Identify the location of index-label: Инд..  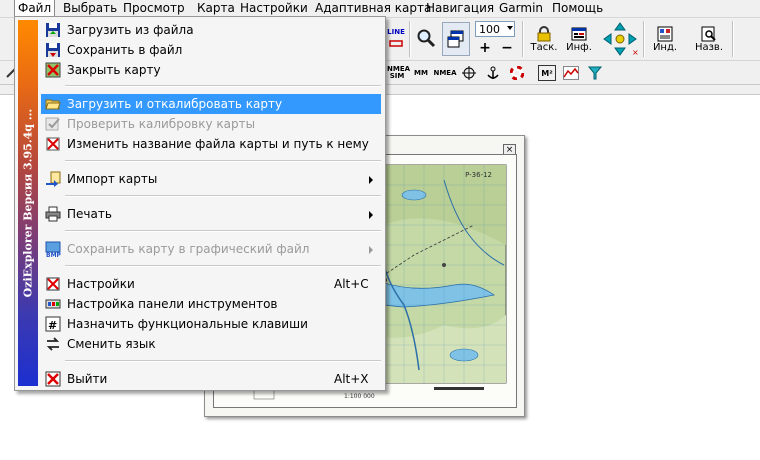
(665, 47).